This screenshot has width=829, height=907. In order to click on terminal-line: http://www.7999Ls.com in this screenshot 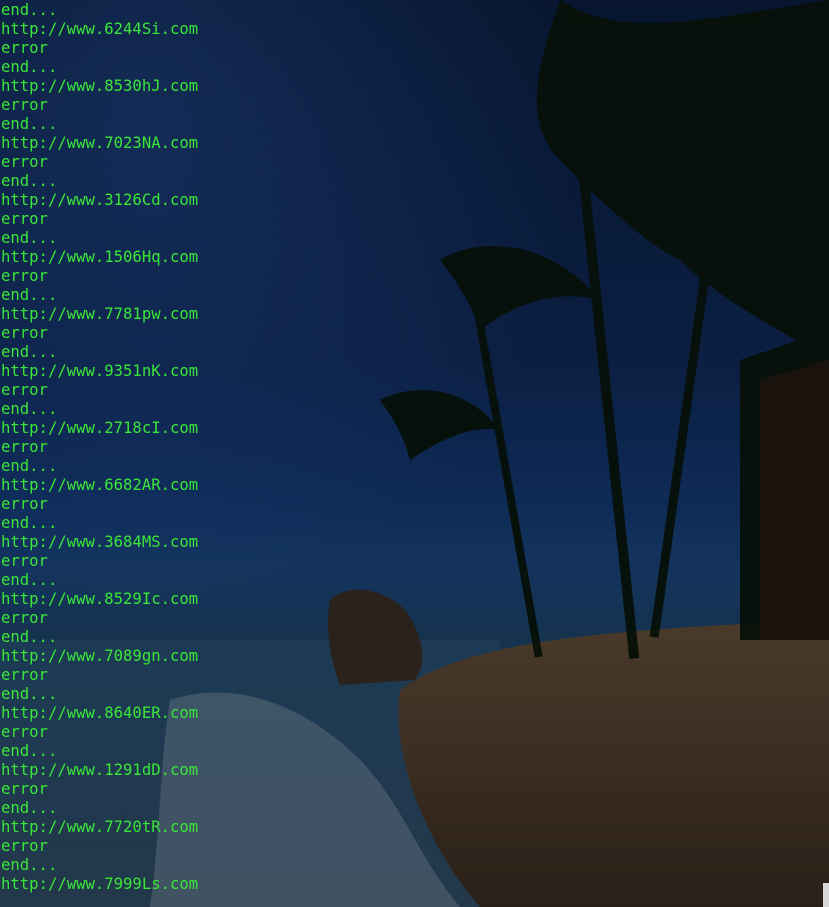, I will do `click(100, 884)`.